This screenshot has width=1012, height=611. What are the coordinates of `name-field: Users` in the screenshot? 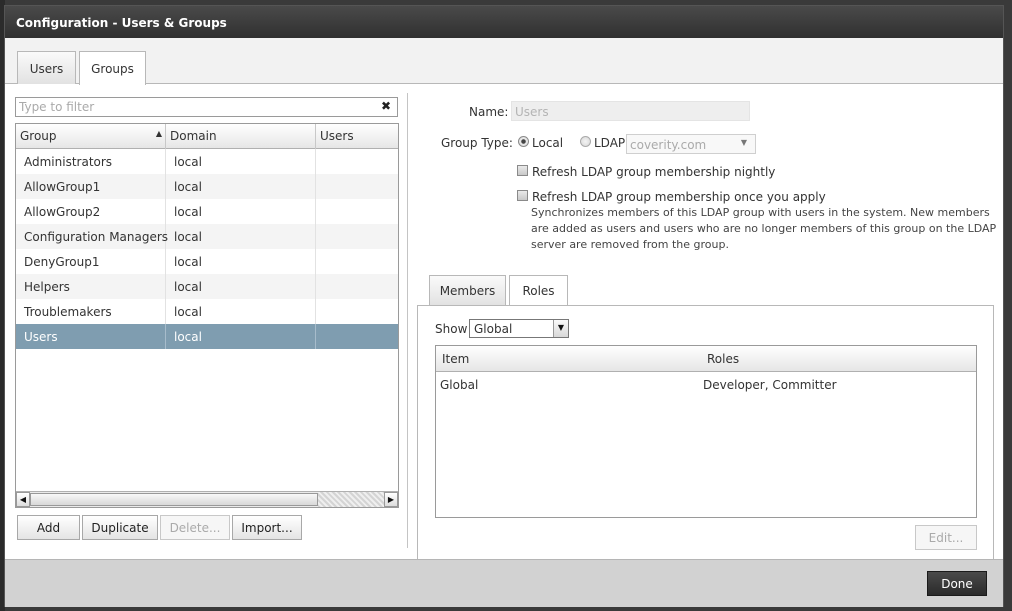 It's located at (630, 111).